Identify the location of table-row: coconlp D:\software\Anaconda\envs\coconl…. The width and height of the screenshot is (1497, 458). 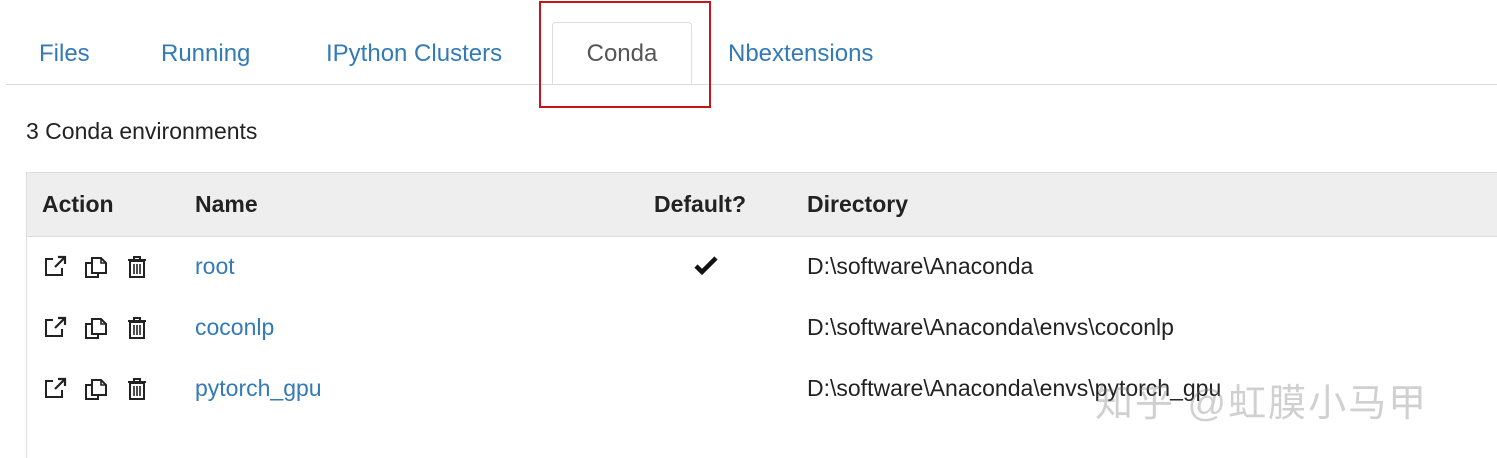
(762, 327).